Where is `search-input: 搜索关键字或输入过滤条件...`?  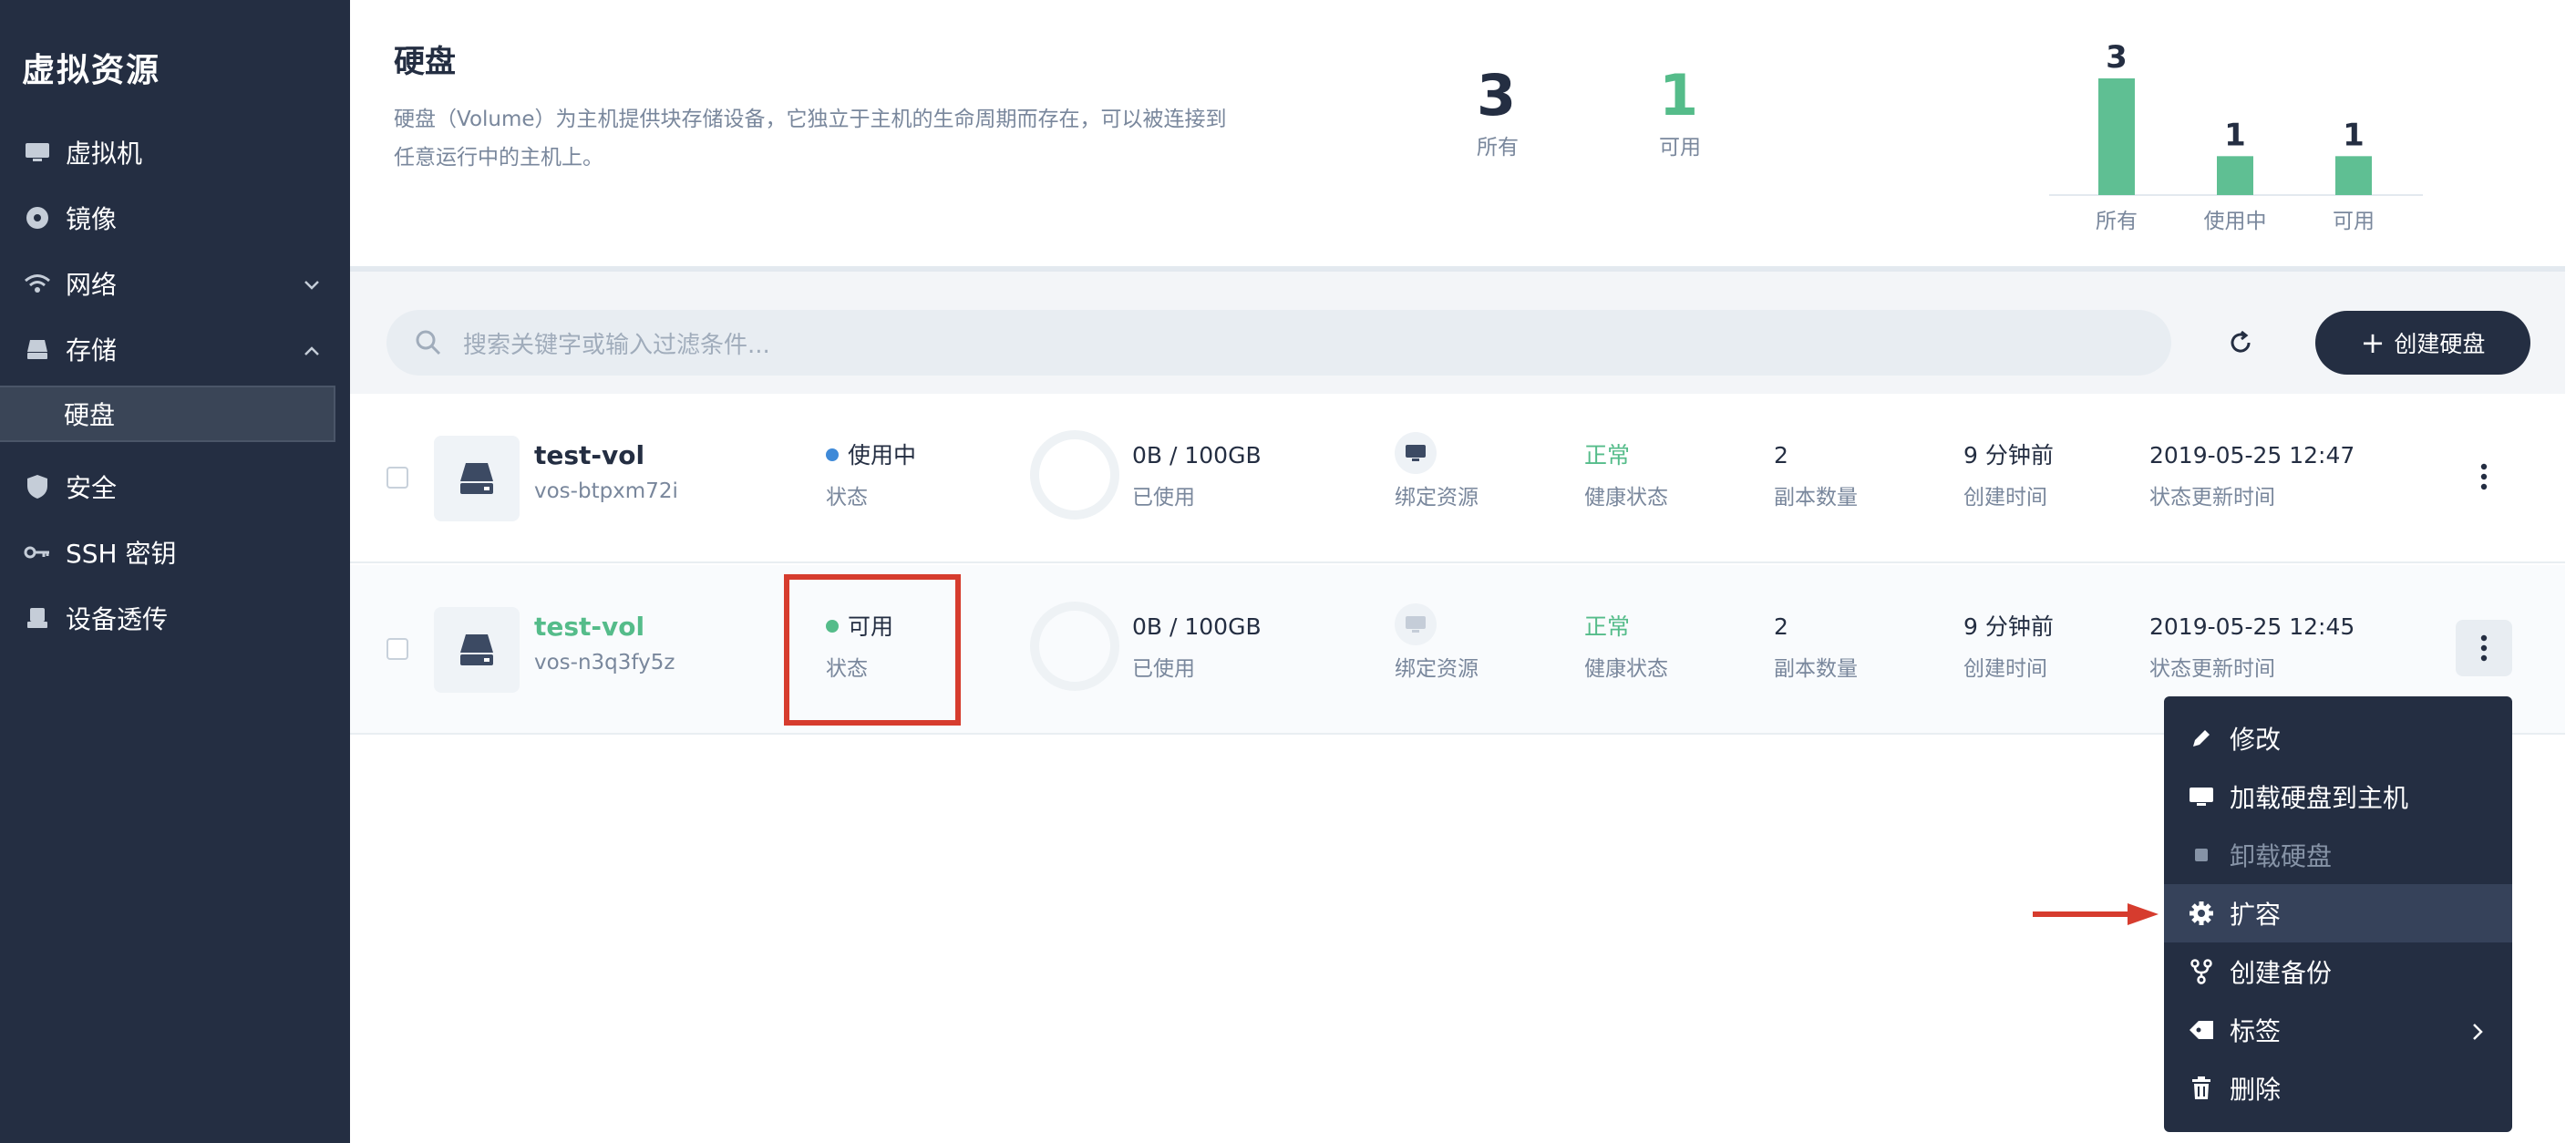 search-input: 搜索关键字或输入过滤条件... is located at coordinates (616, 343).